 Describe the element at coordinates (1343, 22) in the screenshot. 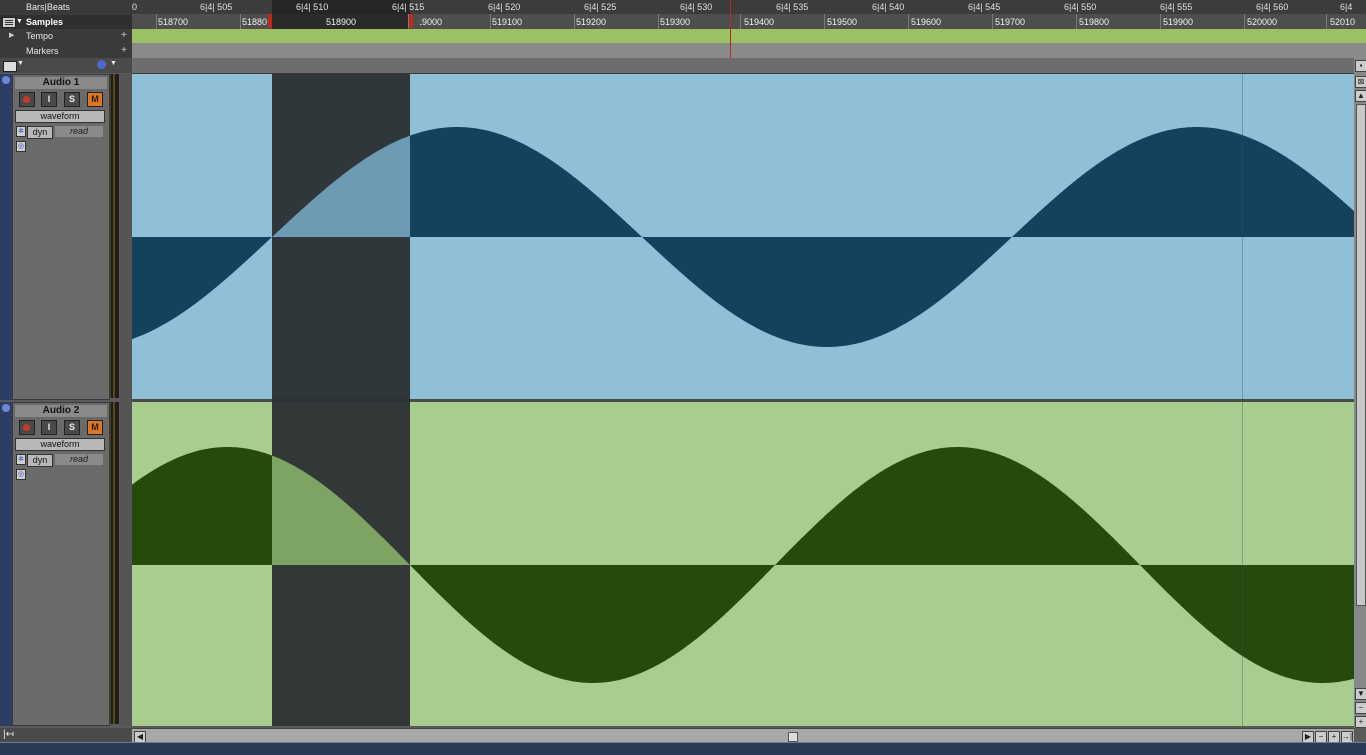

I see `sample-tick-label: 52010` at that location.